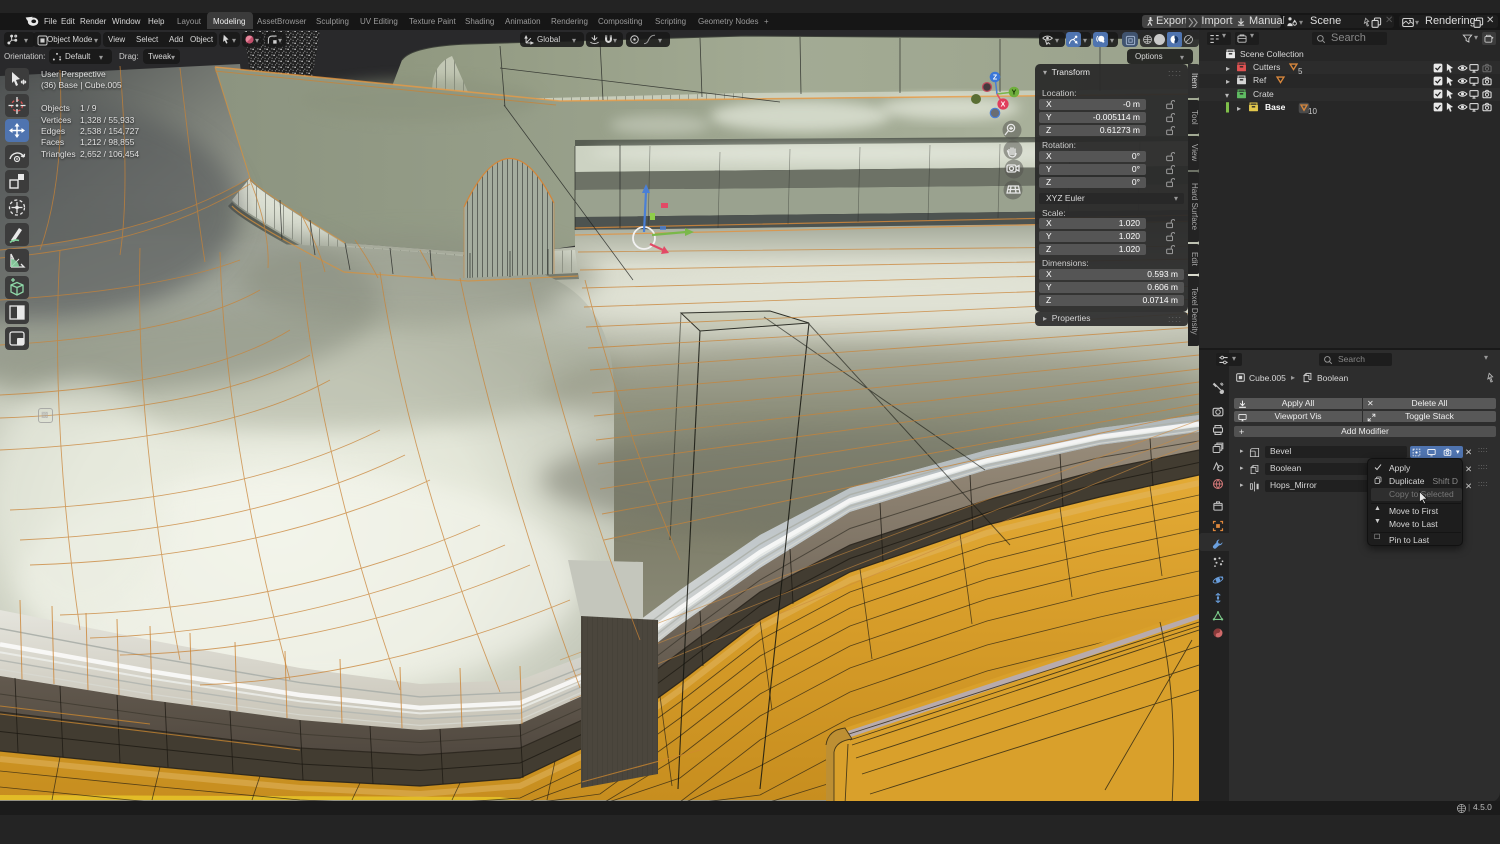 The image size is (1500, 844). What do you see at coordinates (995, 78) in the screenshot?
I see `svg-text: Z` at bounding box center [995, 78].